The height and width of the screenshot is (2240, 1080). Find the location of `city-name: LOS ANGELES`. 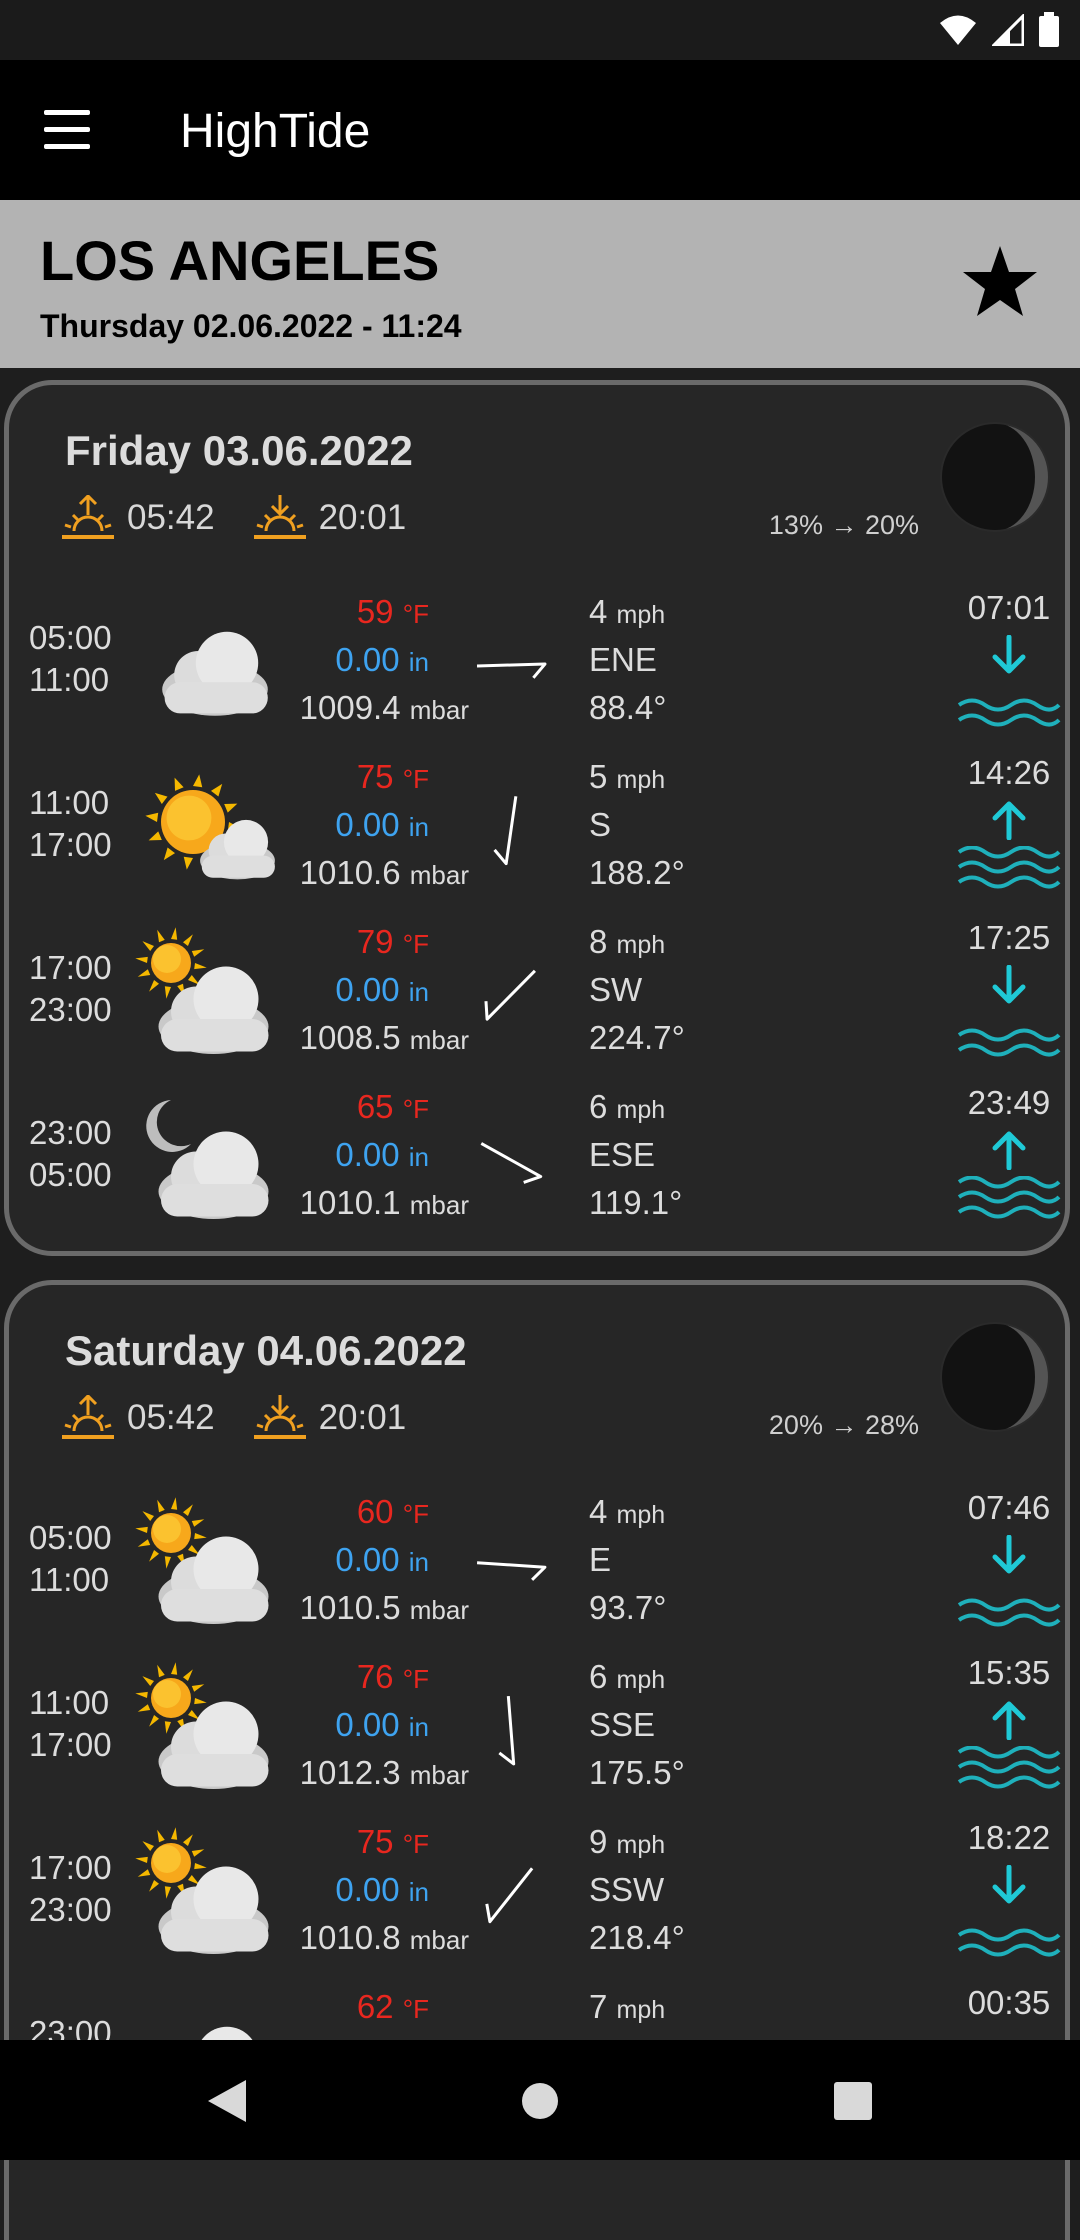

city-name: LOS ANGELES is located at coordinates (240, 260).